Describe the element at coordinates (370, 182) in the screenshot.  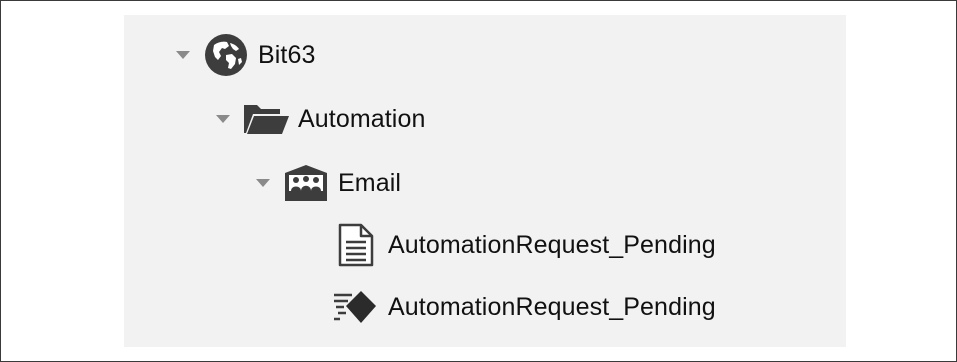
I see `tree-node-label: Email` at that location.